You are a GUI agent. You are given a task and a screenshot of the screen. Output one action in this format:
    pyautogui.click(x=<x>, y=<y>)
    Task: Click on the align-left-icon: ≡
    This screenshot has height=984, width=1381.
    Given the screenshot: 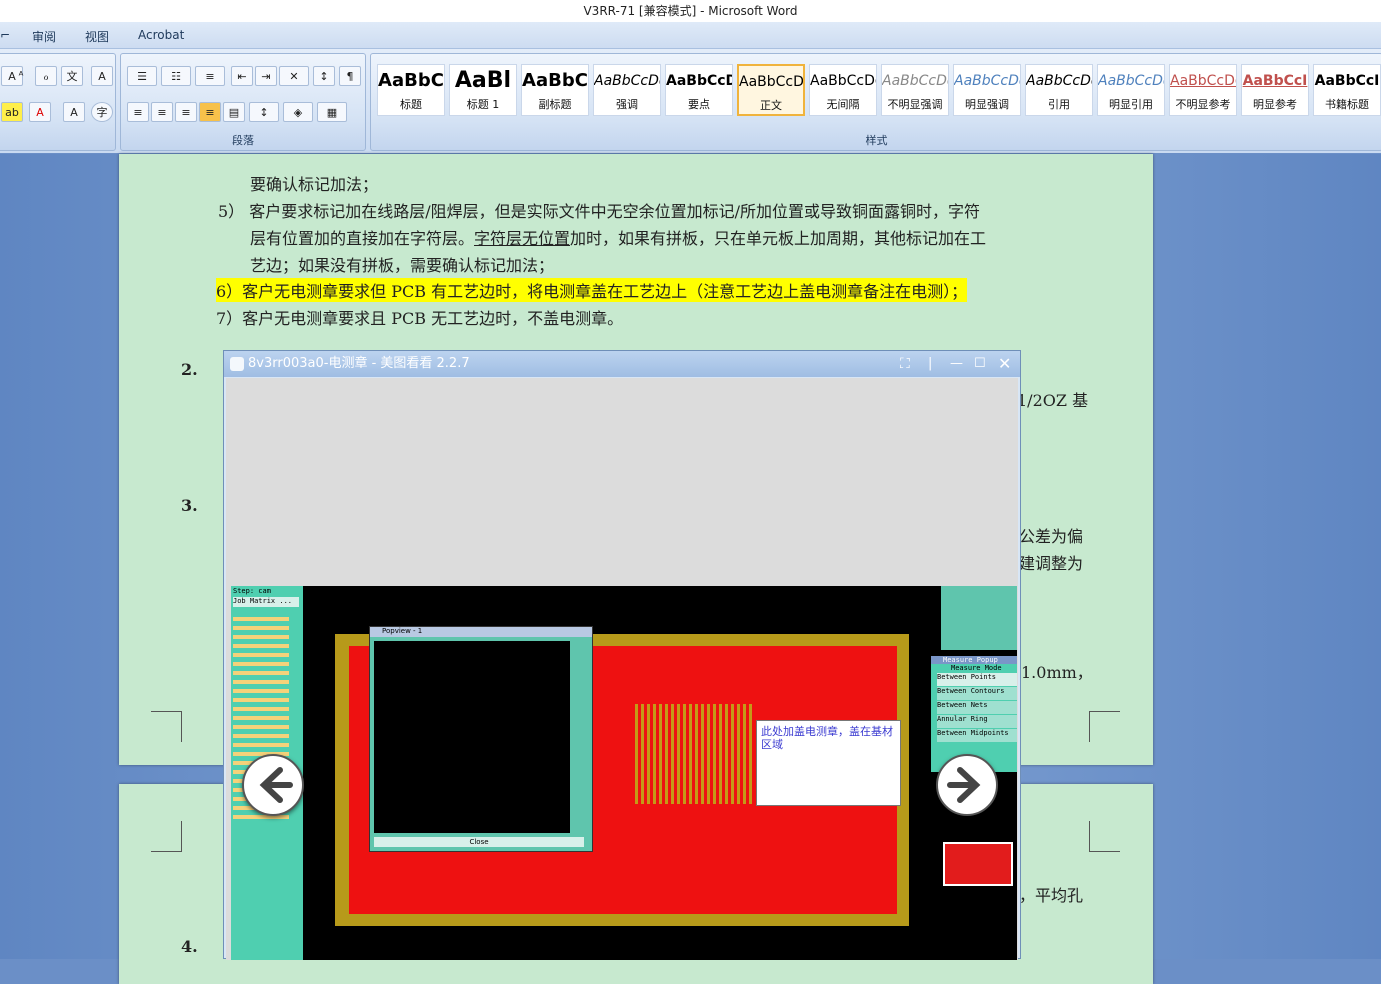 What is the action you would take?
    pyautogui.click(x=138, y=112)
    